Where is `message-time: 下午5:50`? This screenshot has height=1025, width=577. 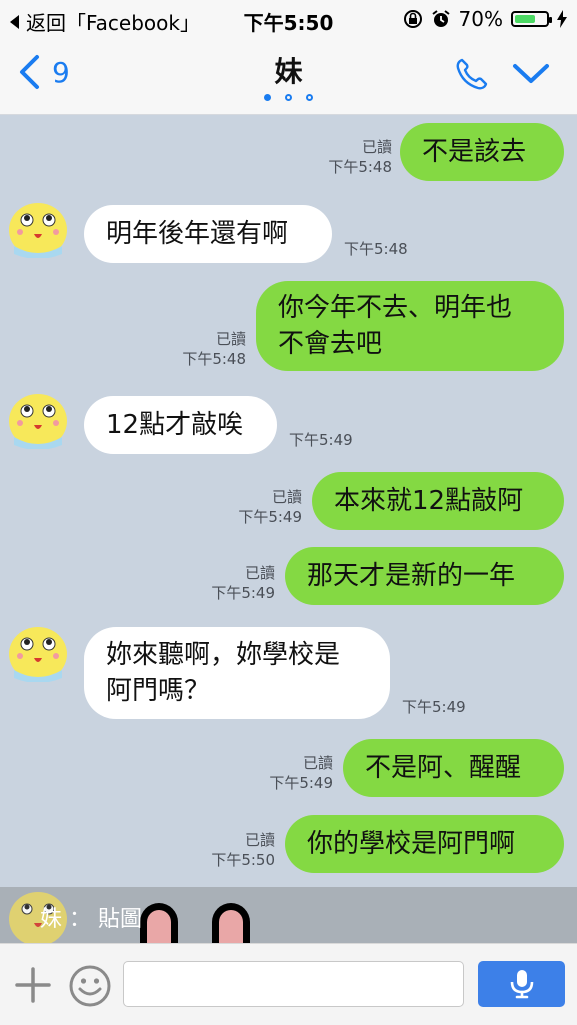 message-time: 下午5:50 is located at coordinates (243, 860).